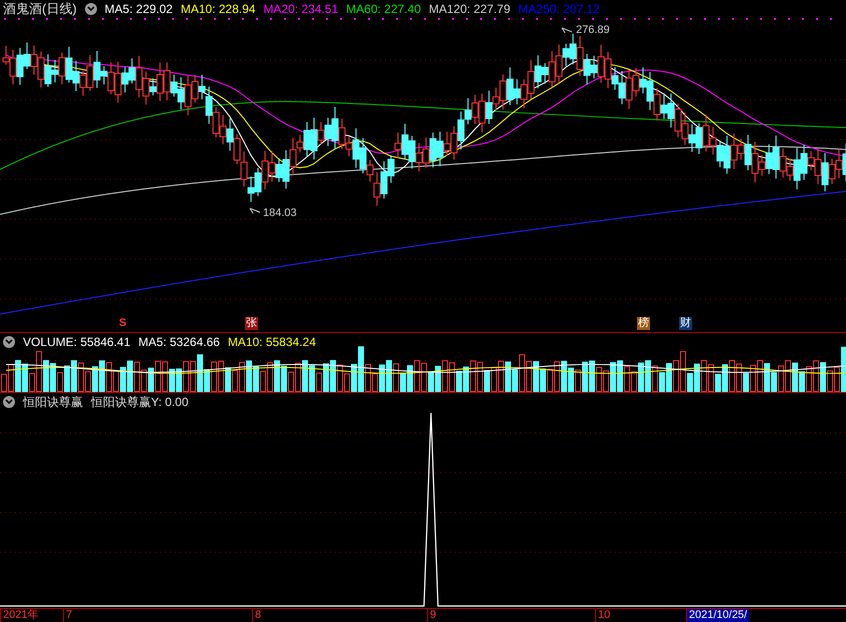 Image resolution: width=846 pixels, height=622 pixels. I want to click on stock-title: 酒鬼酒(日线), so click(40, 9).